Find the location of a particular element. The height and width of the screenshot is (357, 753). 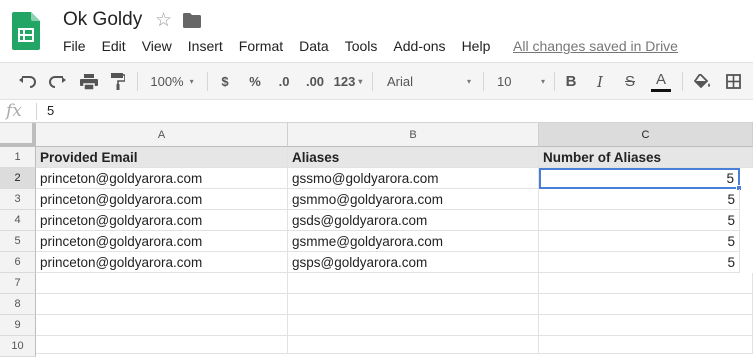

formula-bar: fx 5 is located at coordinates (376, 111).